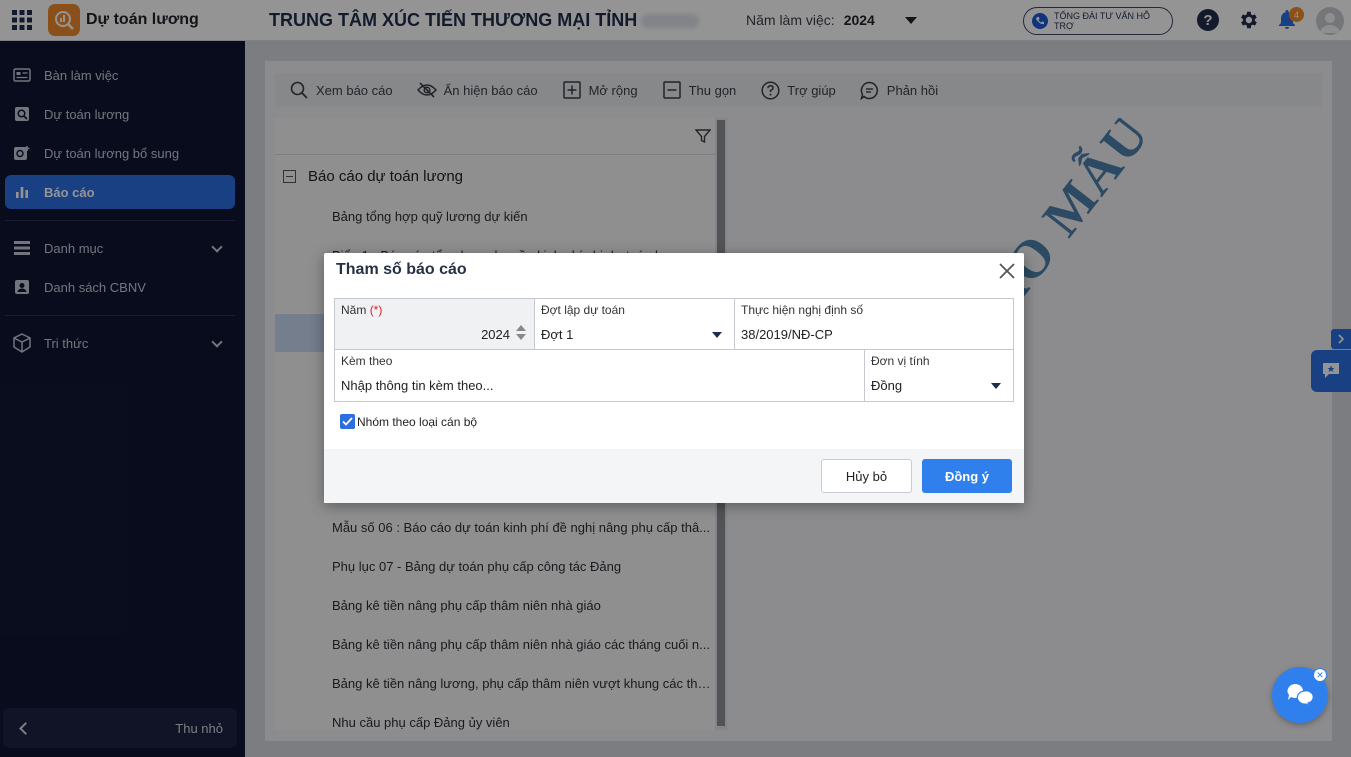 This screenshot has height=757, width=1351. Describe the element at coordinates (900, 361) in the screenshot. I see `unit-label: Đơn vị tính` at that location.